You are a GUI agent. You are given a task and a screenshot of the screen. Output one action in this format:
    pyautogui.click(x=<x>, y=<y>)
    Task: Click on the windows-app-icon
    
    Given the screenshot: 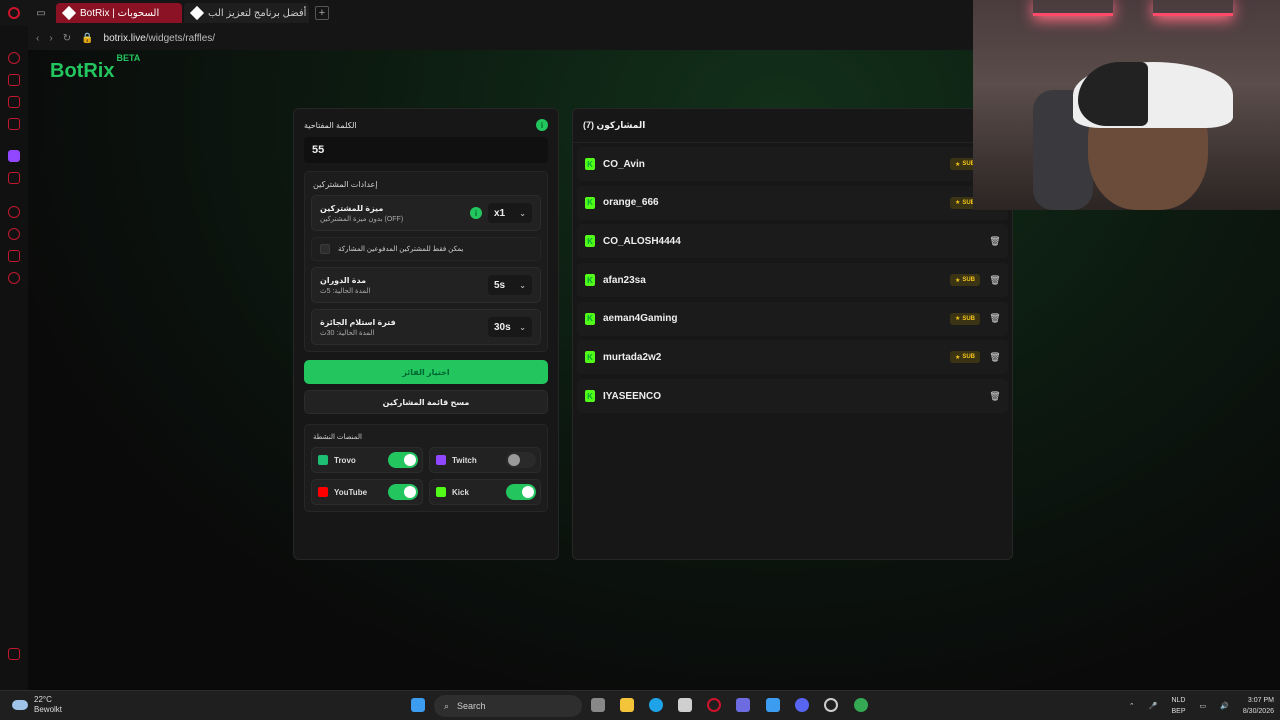 What is the action you would take?
    pyautogui.click(x=773, y=705)
    